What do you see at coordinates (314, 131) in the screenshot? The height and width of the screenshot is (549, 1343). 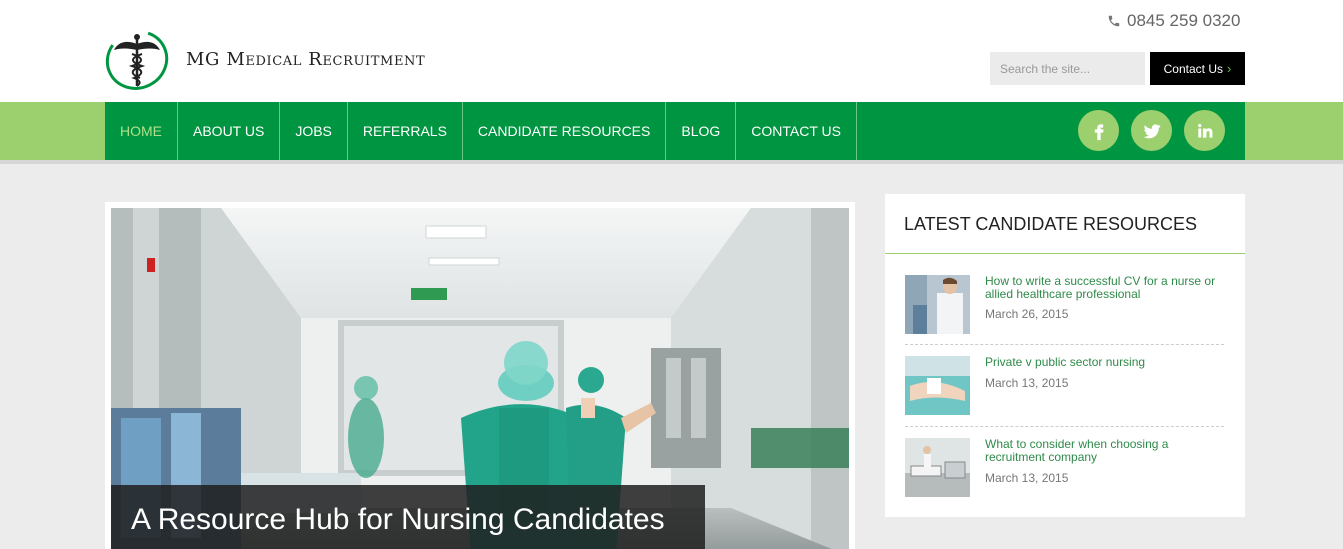 I see `nav-item-jobs: JOBS` at bounding box center [314, 131].